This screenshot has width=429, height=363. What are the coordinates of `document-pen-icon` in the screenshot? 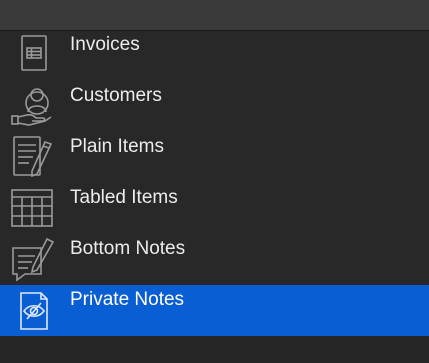 It's located at (33, 157).